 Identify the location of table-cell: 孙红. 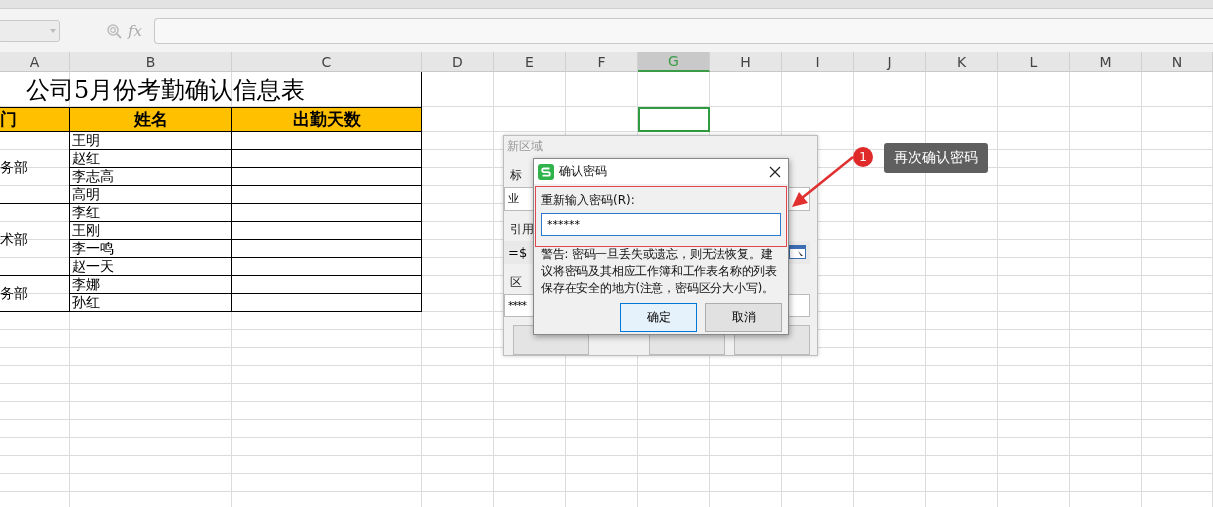
(151, 303).